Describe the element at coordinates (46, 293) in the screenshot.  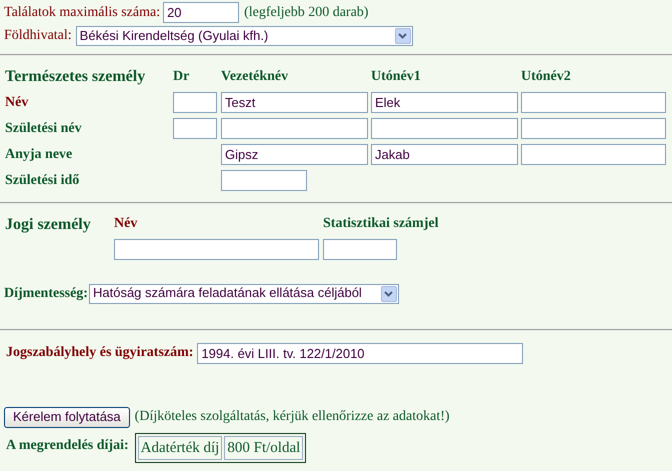
I see `exemption-label: Díjmentesség:` at that location.